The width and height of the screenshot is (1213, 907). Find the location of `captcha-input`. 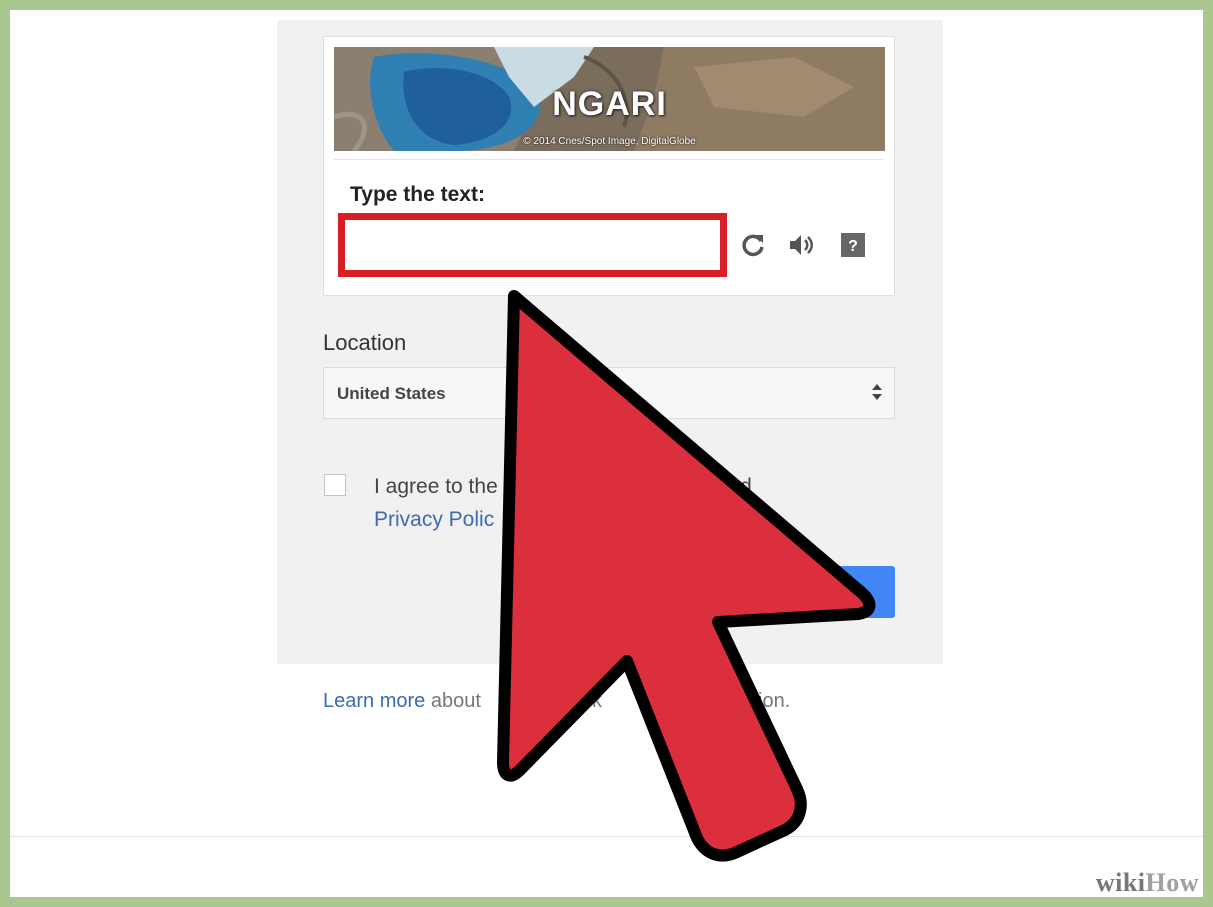

captcha-input is located at coordinates (532, 245).